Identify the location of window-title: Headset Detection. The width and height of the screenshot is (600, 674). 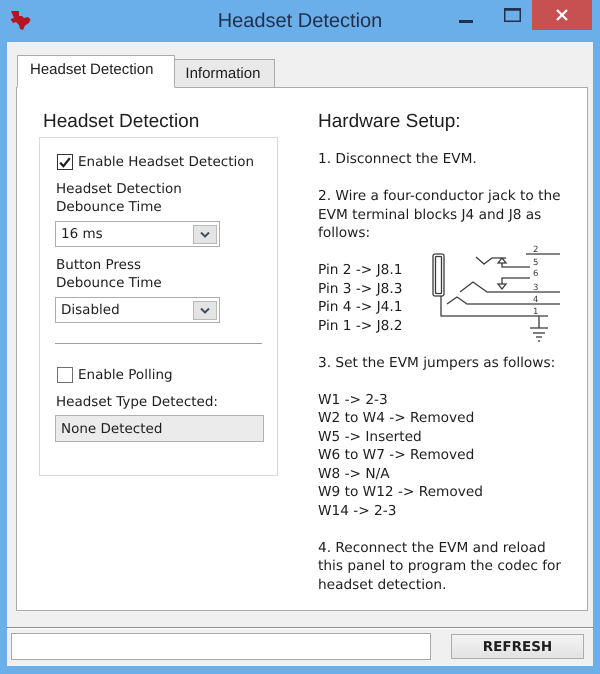
(300, 21).